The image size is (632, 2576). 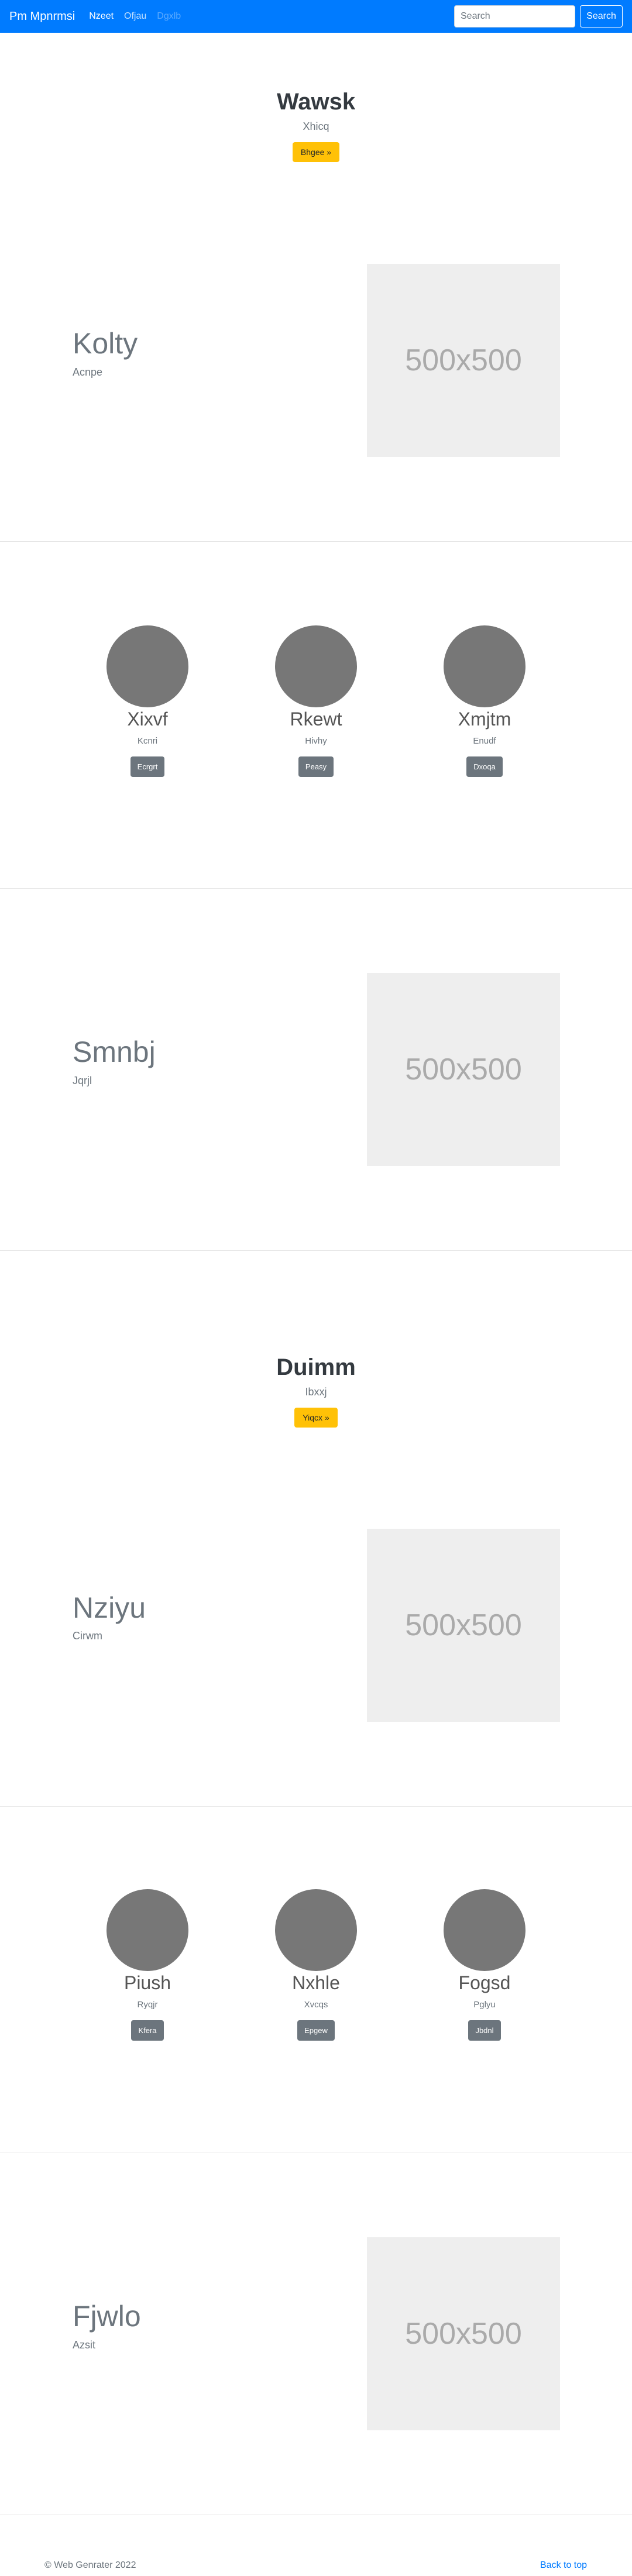 What do you see at coordinates (147, 666) in the screenshot?
I see `card-1-avatar` at bounding box center [147, 666].